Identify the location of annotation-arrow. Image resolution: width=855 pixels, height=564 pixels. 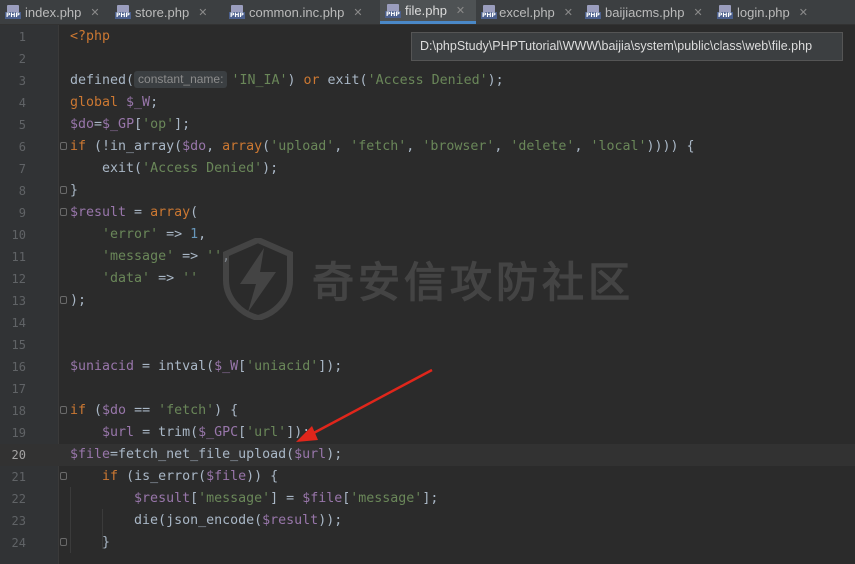
(364, 405).